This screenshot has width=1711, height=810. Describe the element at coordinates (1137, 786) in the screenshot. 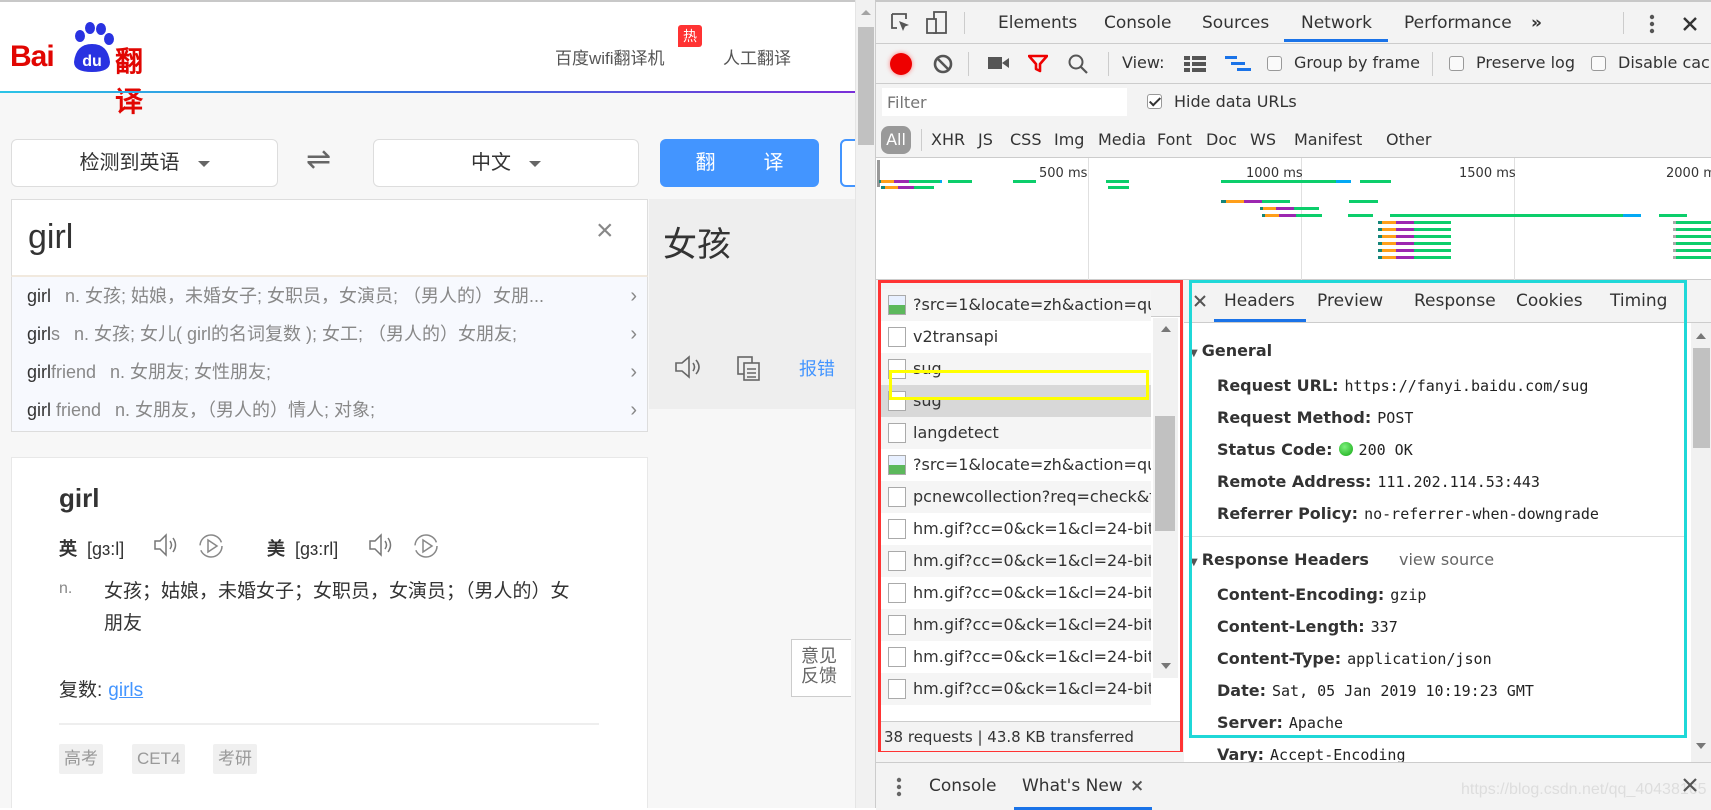

I see `close-tab-icon: ×` at that location.